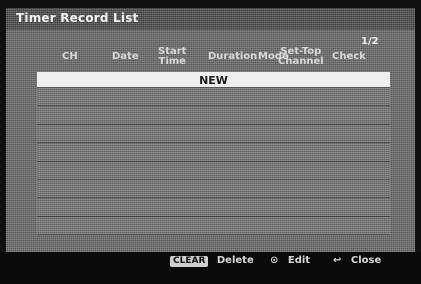 The height and width of the screenshot is (284, 421). Describe the element at coordinates (235, 260) in the screenshot. I see `delete-label: Delete` at that location.